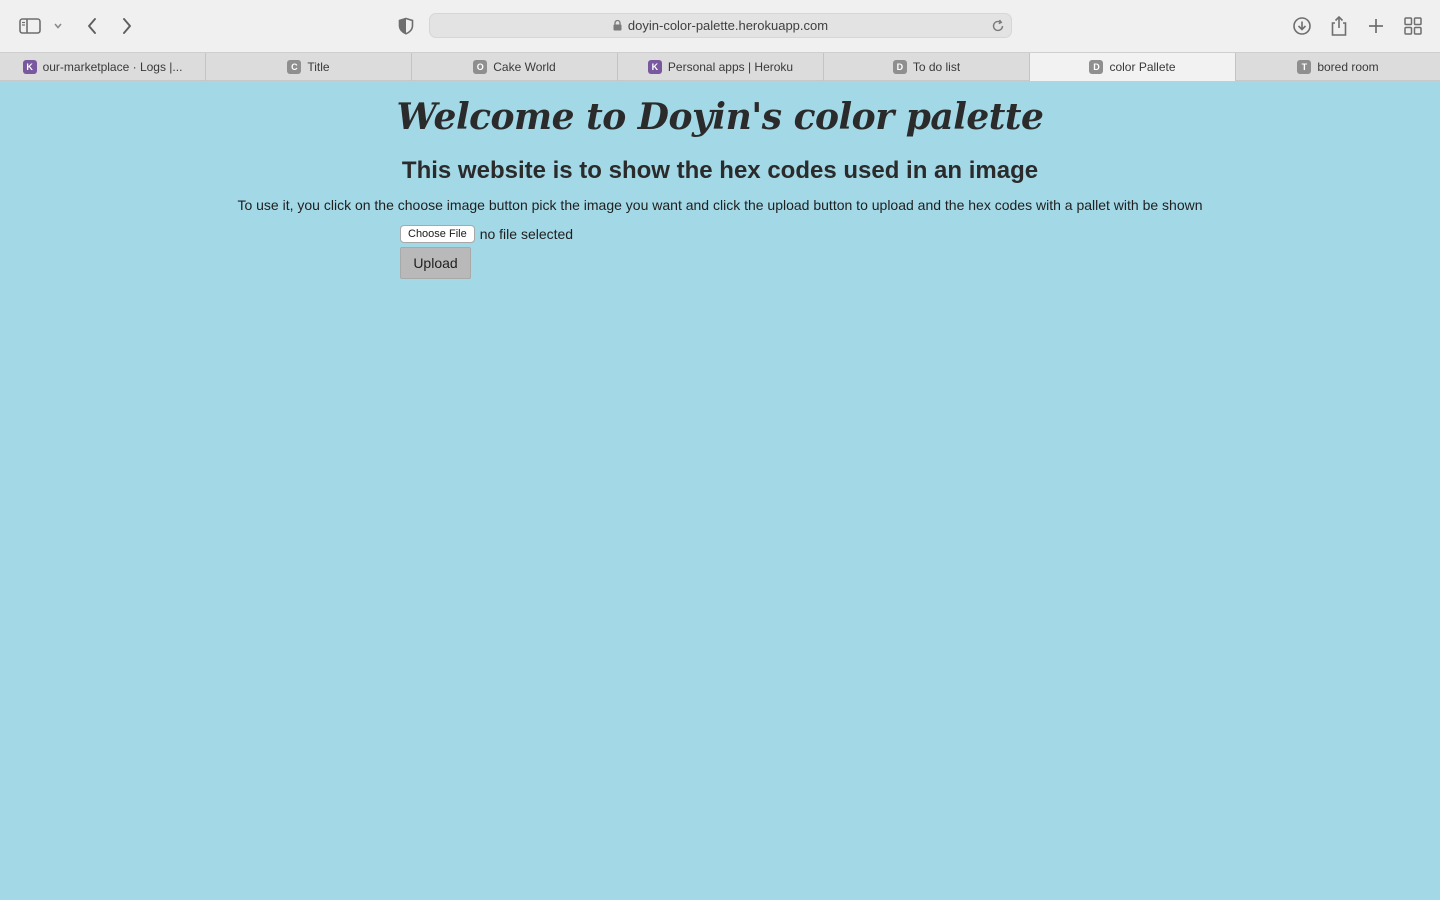 The height and width of the screenshot is (900, 1440). What do you see at coordinates (58, 26) in the screenshot?
I see `chevron-down-icon` at bounding box center [58, 26].